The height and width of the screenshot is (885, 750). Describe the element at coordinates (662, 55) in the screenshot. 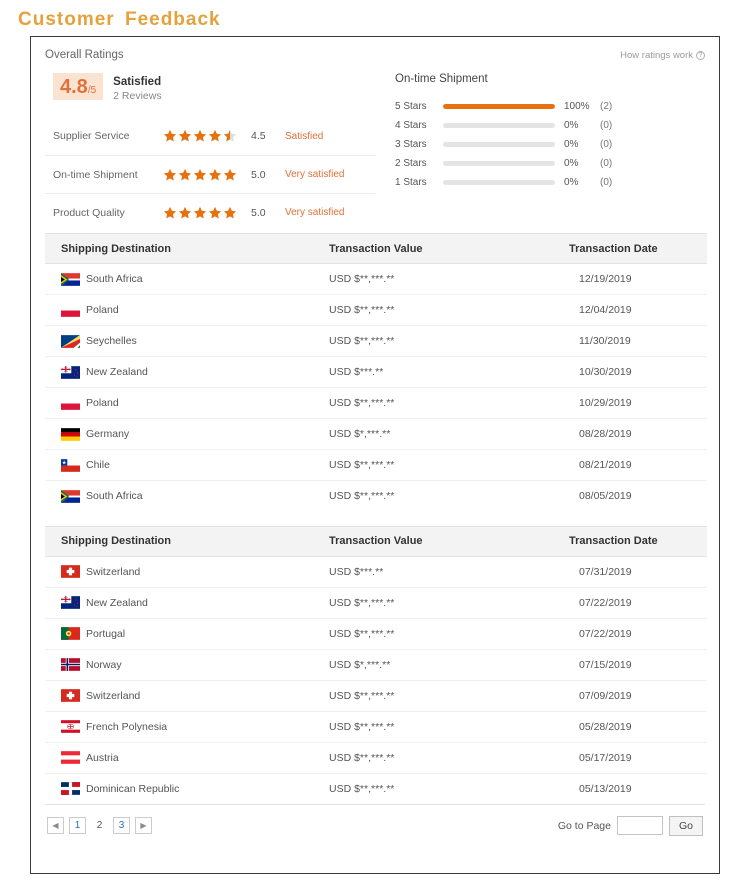

I see `how-ratings-work-link: How ratings work ?` at that location.